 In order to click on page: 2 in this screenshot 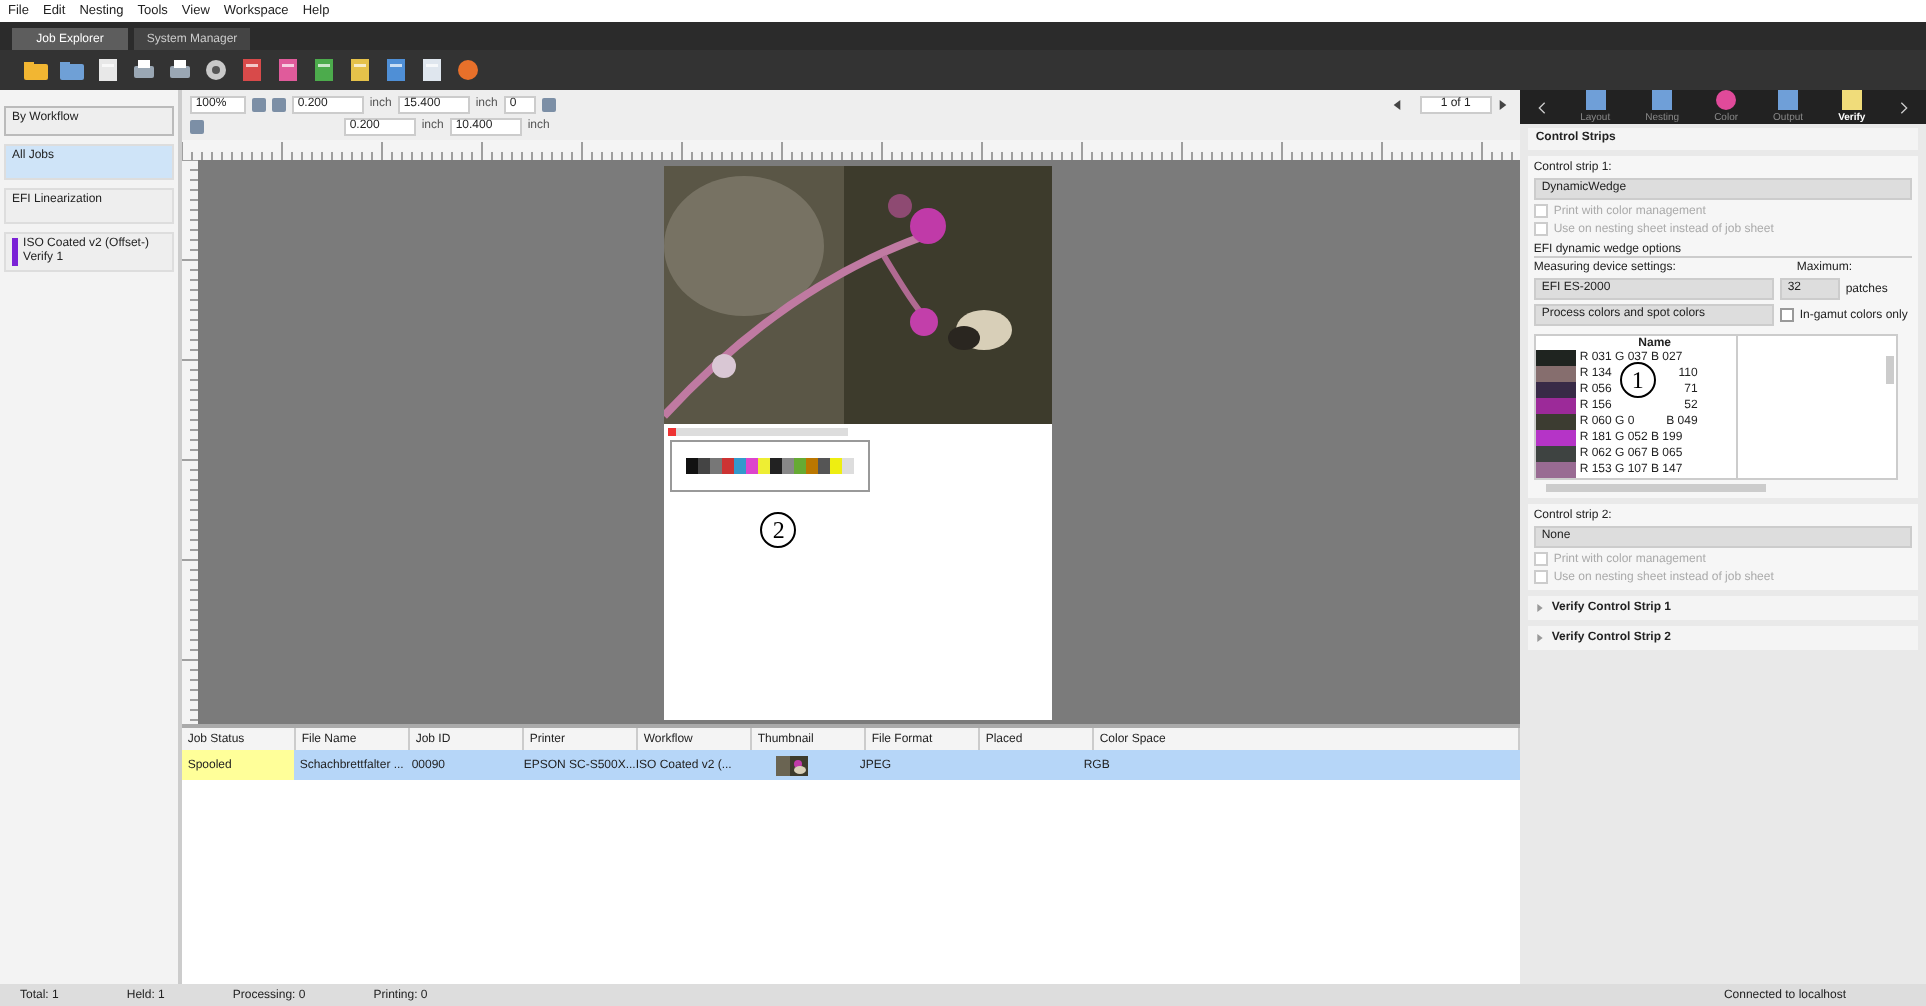, I will do `click(858, 443)`.